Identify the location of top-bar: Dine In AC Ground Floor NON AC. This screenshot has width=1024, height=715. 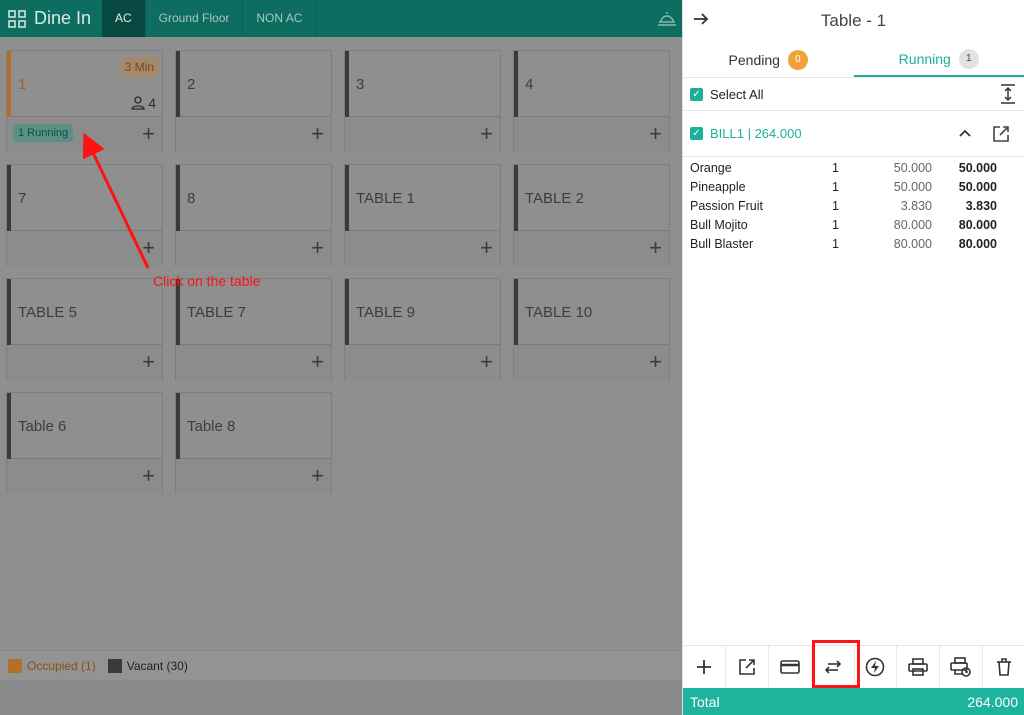
(341, 18).